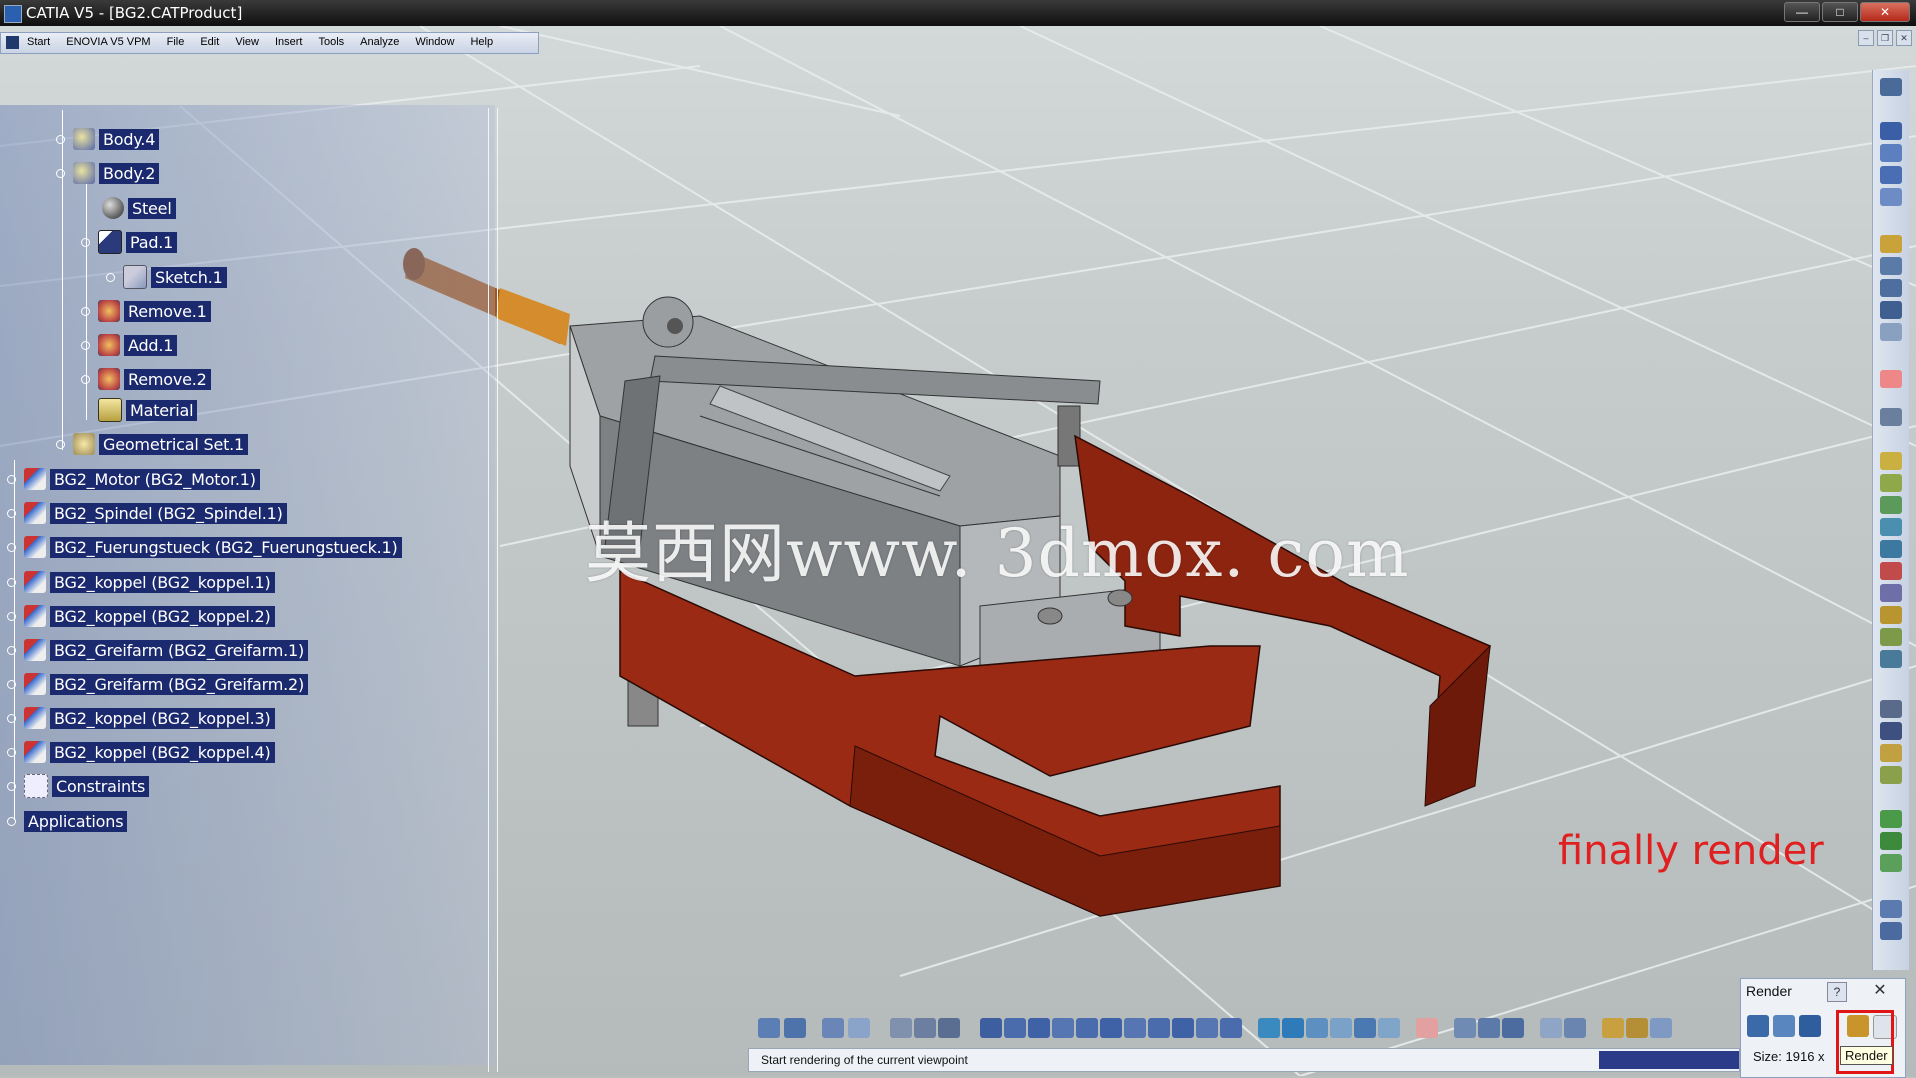  What do you see at coordinates (1427, 1028) in the screenshot?
I see `sticker-icon` at bounding box center [1427, 1028].